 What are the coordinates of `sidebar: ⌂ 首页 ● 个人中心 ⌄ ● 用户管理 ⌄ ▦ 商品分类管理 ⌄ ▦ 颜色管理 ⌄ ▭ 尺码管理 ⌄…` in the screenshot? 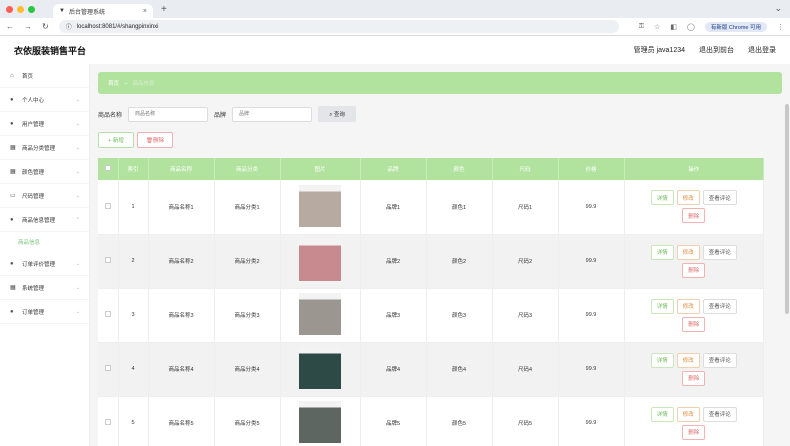 It's located at (45, 255).